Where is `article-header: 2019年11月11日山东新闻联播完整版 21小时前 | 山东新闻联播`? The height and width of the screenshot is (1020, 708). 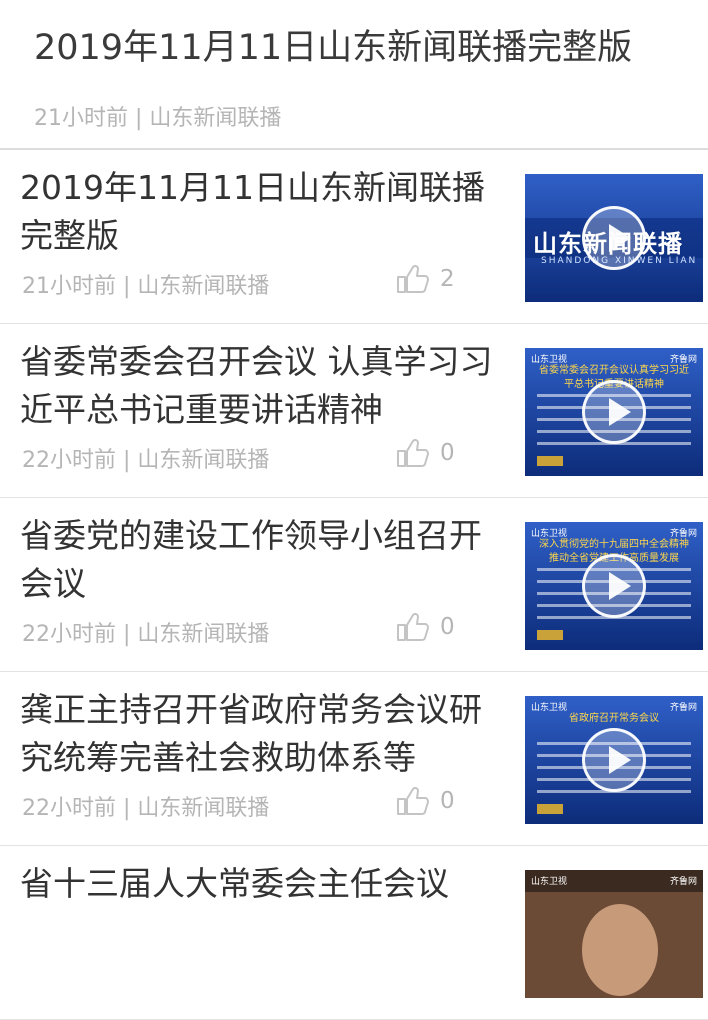 article-header: 2019年11月11日山东新闻联播完整版 21小时前 | 山东新闻联播 is located at coordinates (354, 75).